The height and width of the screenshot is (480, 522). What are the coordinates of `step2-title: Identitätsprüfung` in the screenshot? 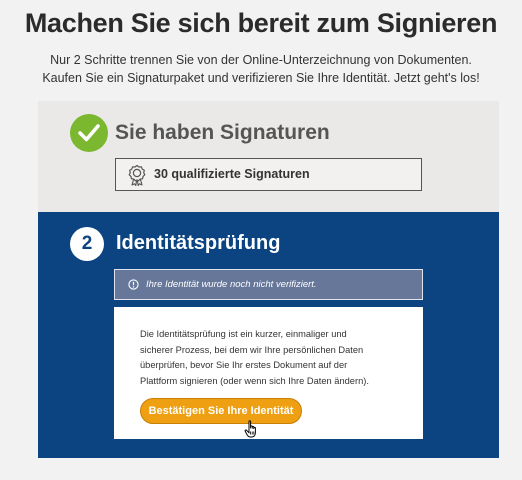 It's located at (198, 243).